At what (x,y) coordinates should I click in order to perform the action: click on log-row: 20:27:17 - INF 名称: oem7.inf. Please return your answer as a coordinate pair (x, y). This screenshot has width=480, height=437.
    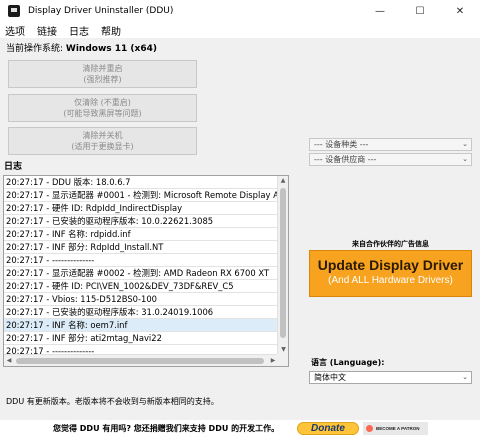
    Looking at the image, I should click on (141, 325).